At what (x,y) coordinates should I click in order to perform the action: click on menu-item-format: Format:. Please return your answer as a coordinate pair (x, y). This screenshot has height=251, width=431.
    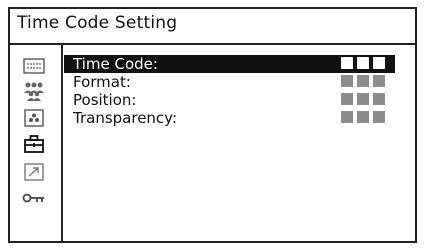
    Looking at the image, I should click on (229, 82).